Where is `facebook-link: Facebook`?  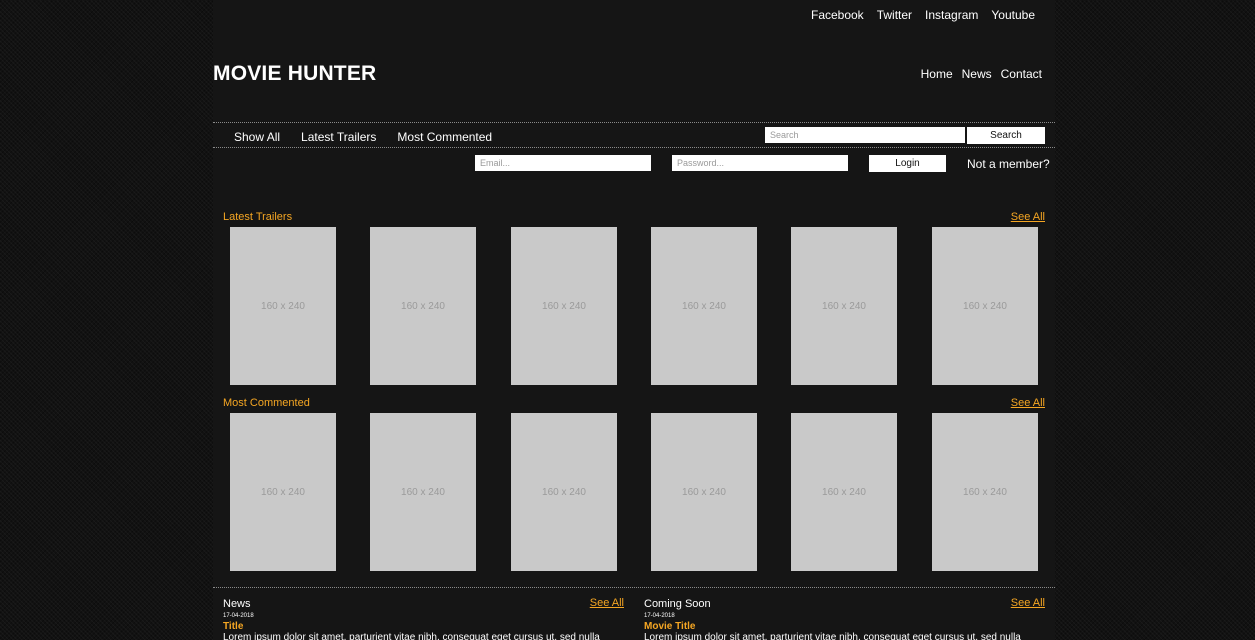
facebook-link: Facebook is located at coordinates (837, 15).